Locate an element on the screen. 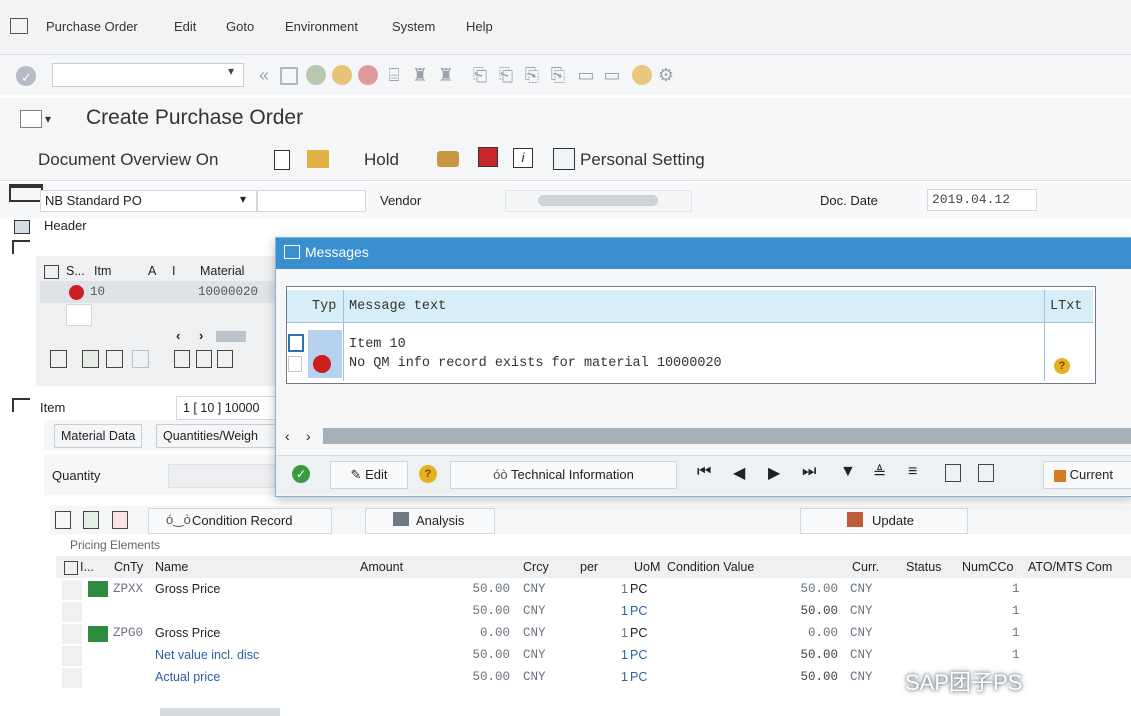 The image size is (1131, 716). cancel-icon is located at coordinates (368, 75).